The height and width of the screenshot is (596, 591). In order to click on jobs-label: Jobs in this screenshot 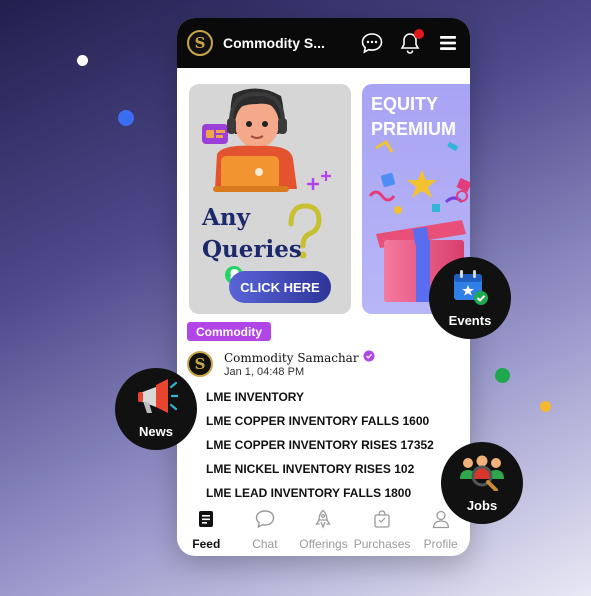, I will do `click(482, 505)`.